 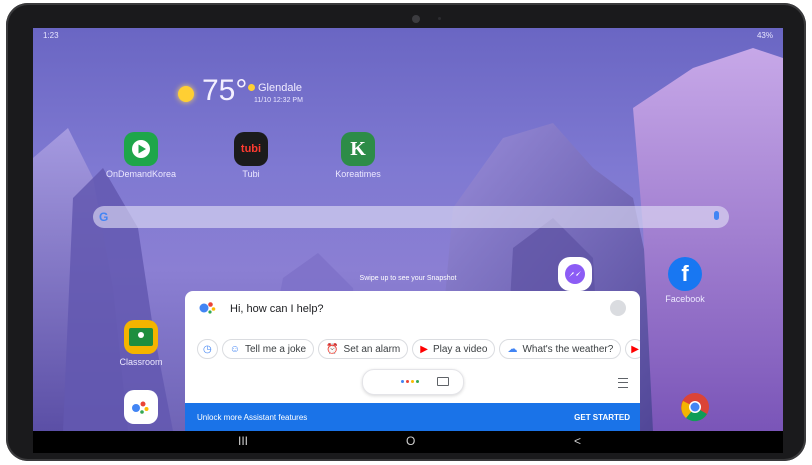 I want to click on assistant-app-icon, so click(x=141, y=407).